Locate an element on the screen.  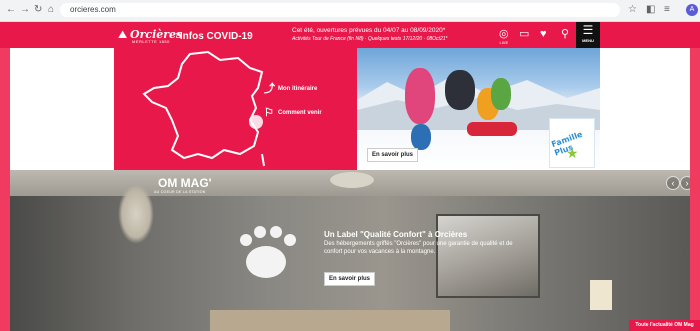
all-news-link: Toute l'actualité OM Mag is located at coordinates (664, 325).